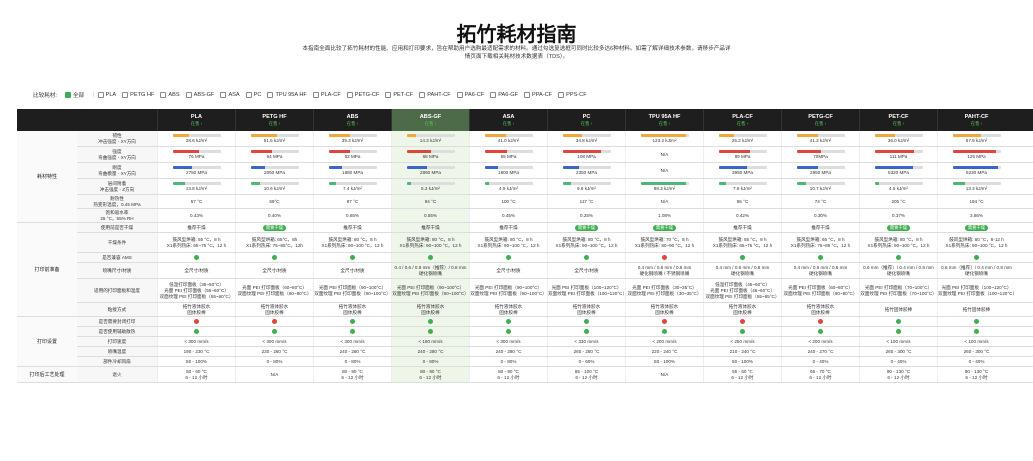 The height and width of the screenshot is (461, 1033). Describe the element at coordinates (352, 120) in the screenshot. I see `material-header-abs: ABS 在售 ›` at that location.